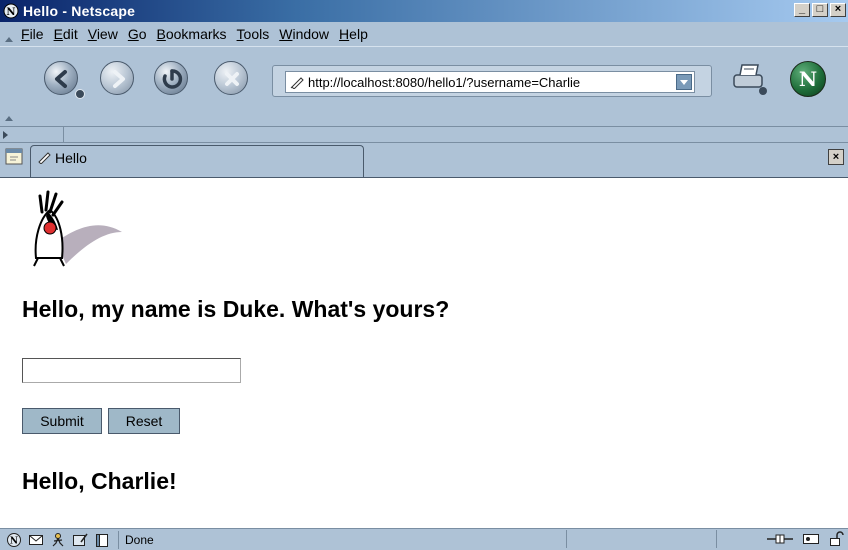 Image resolution: width=848 pixels, height=550 pixels. What do you see at coordinates (197, 161) in the screenshot?
I see `tab-hello: Hello` at bounding box center [197, 161].